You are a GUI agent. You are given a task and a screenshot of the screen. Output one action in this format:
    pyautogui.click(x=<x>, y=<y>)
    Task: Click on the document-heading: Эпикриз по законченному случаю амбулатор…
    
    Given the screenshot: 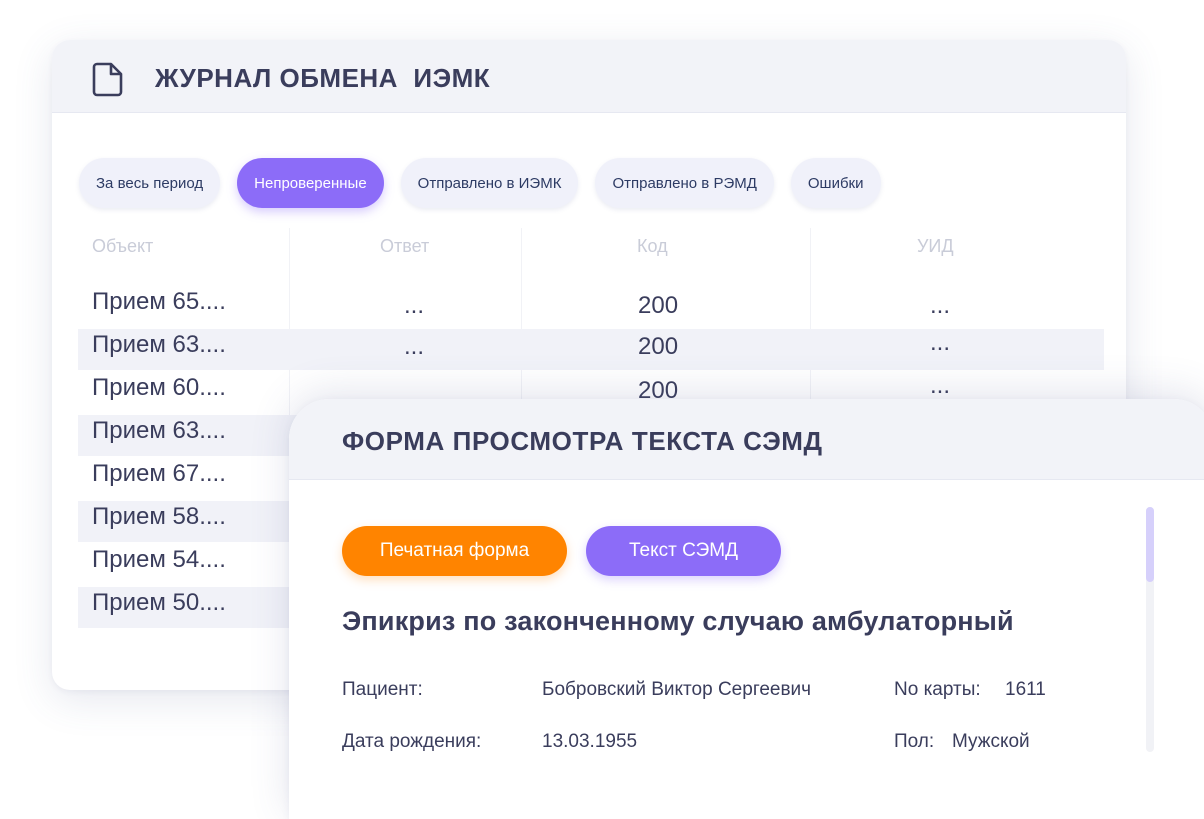 What is the action you would take?
    pyautogui.click(x=678, y=621)
    